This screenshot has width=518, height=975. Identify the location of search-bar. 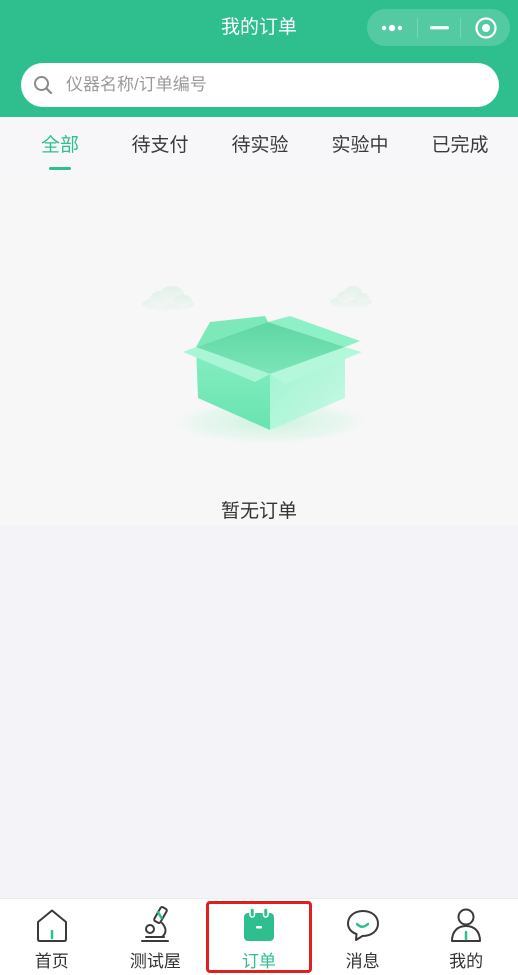
(260, 85).